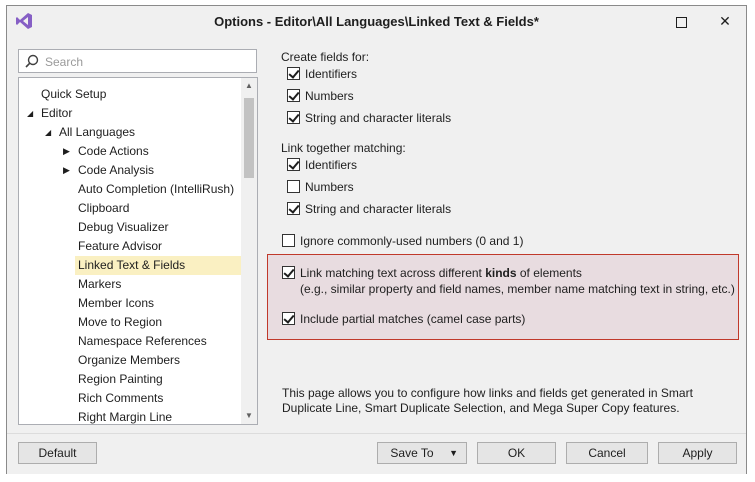  Describe the element at coordinates (376, 453) in the screenshot. I see `dialog-footer: Default Save To ▼ OK Cancel Apply` at that location.